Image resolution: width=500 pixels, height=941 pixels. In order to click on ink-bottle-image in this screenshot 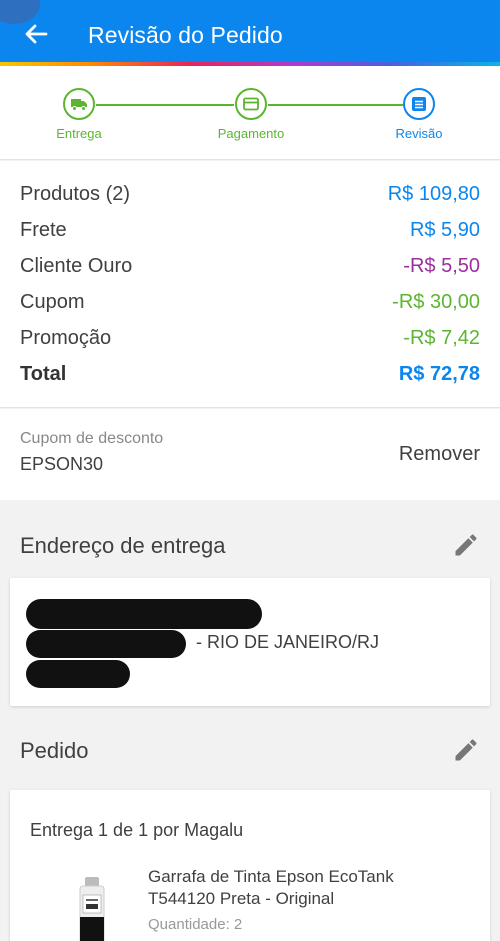, I will do `click(92, 909)`.